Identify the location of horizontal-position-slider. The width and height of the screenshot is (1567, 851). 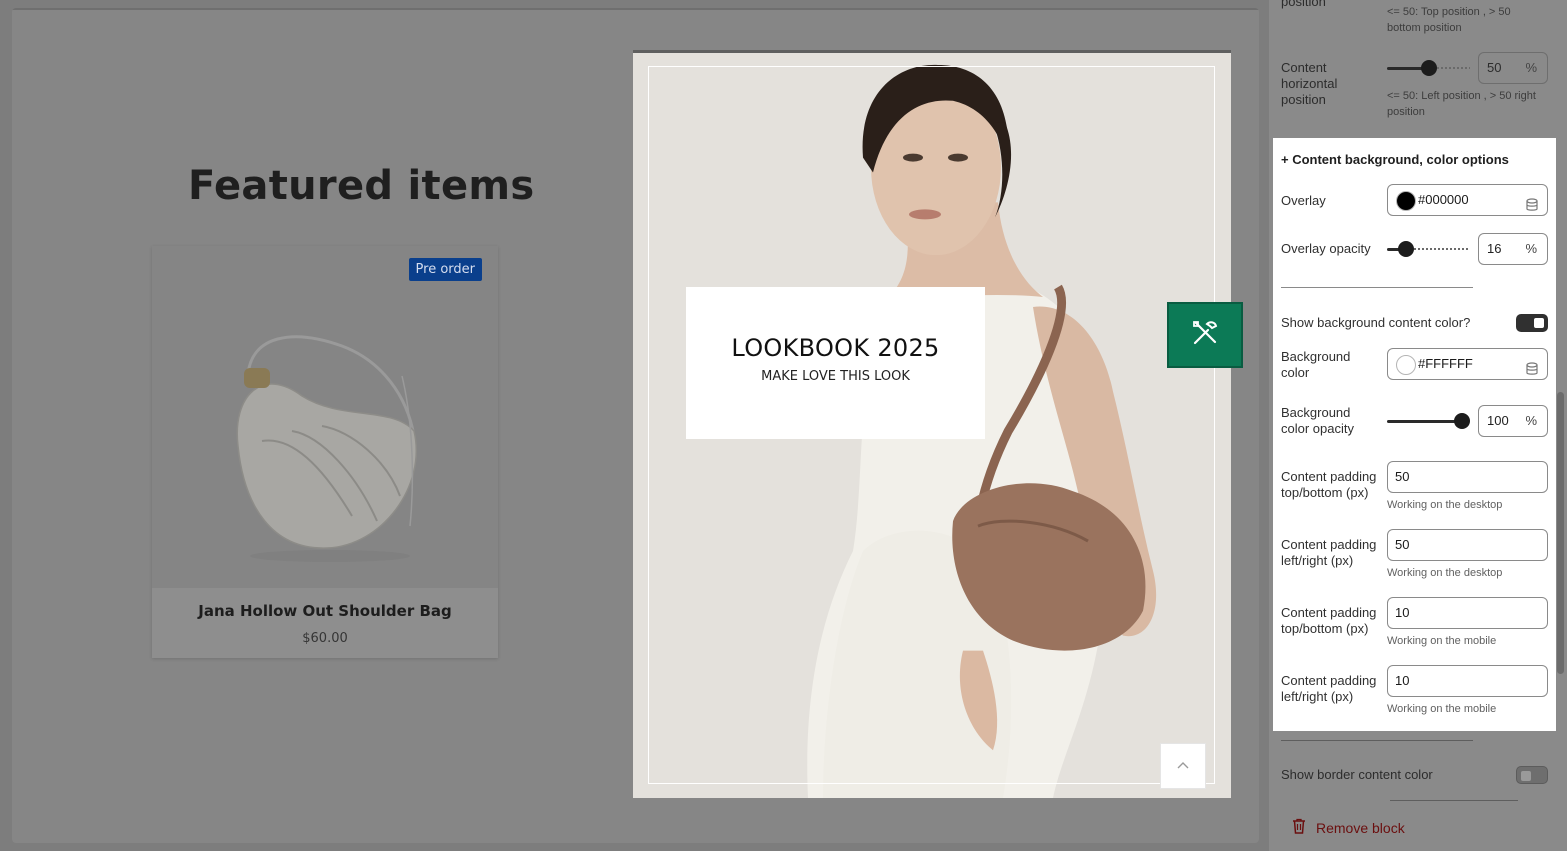
(1428, 68).